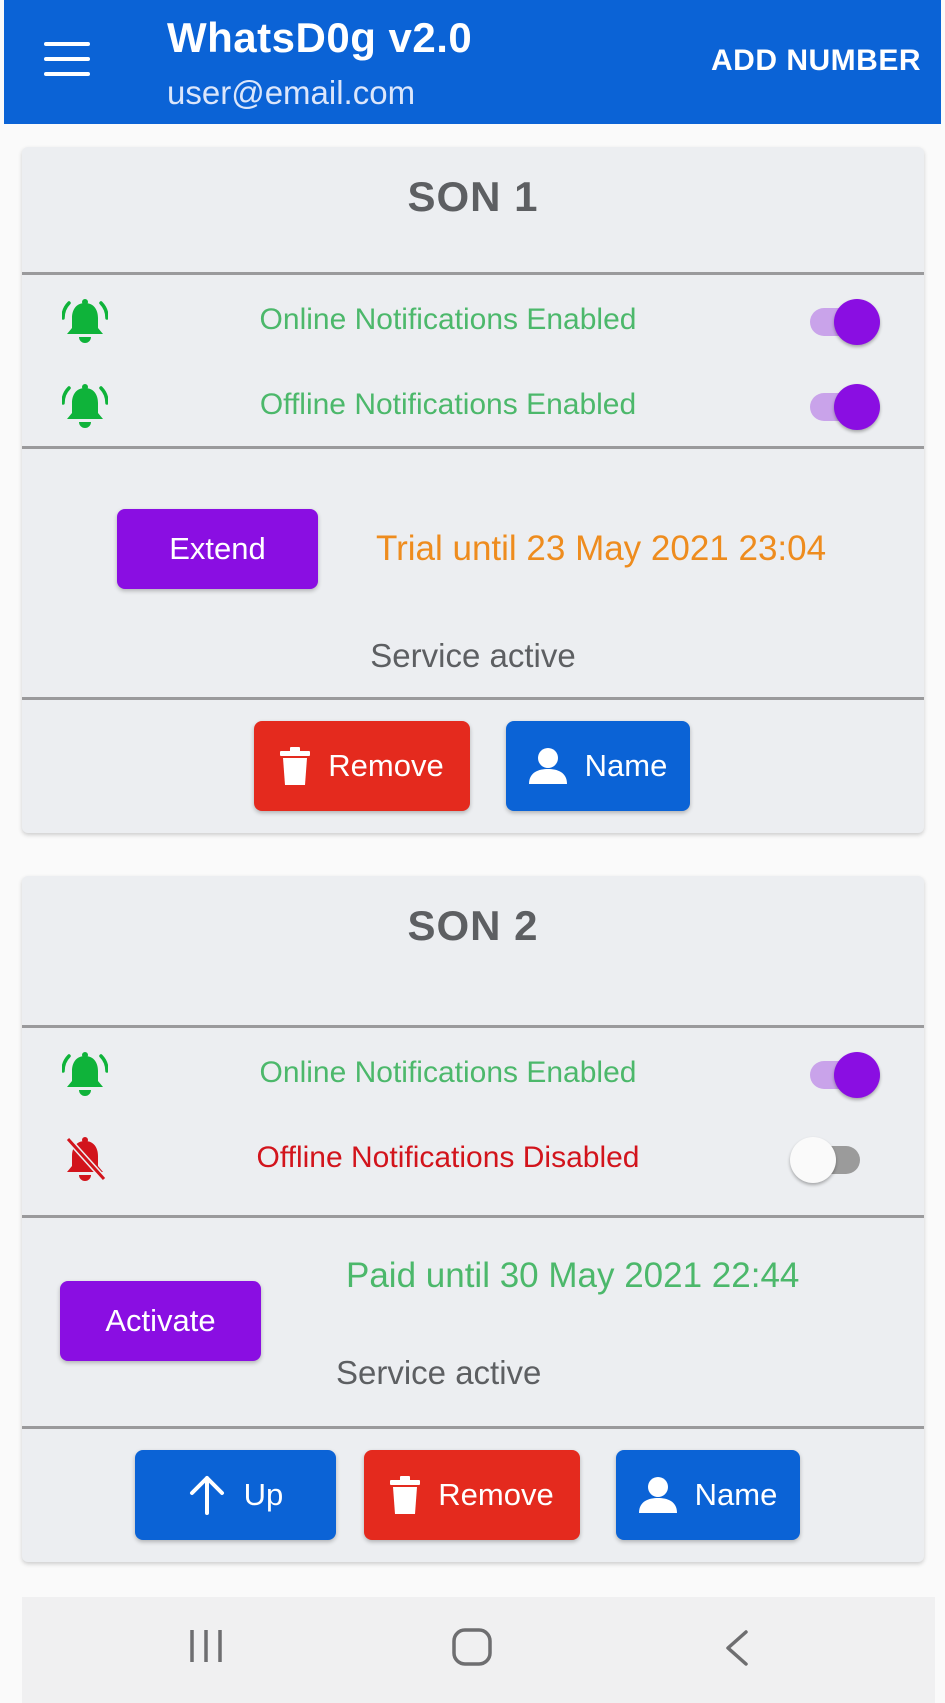 The width and height of the screenshot is (945, 1703). Describe the element at coordinates (86, 1159) in the screenshot. I see `bell-off-icon` at that location.